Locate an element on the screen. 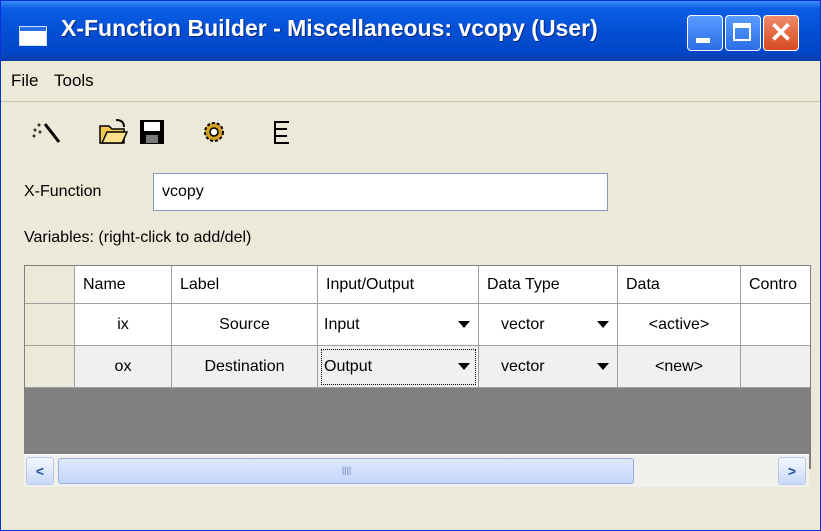 The image size is (821, 531). grid-corner is located at coordinates (50, 285).